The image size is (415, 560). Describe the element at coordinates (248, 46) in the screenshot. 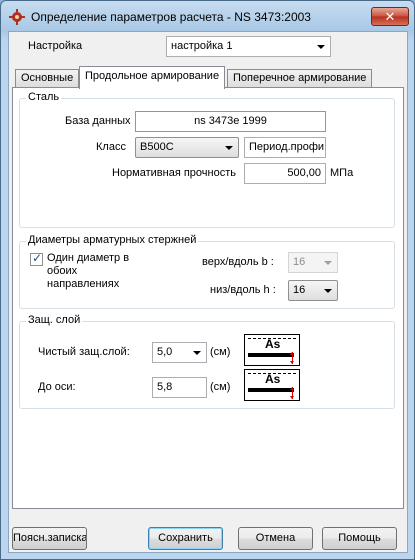

I see `settings-select: настройка 1` at that location.